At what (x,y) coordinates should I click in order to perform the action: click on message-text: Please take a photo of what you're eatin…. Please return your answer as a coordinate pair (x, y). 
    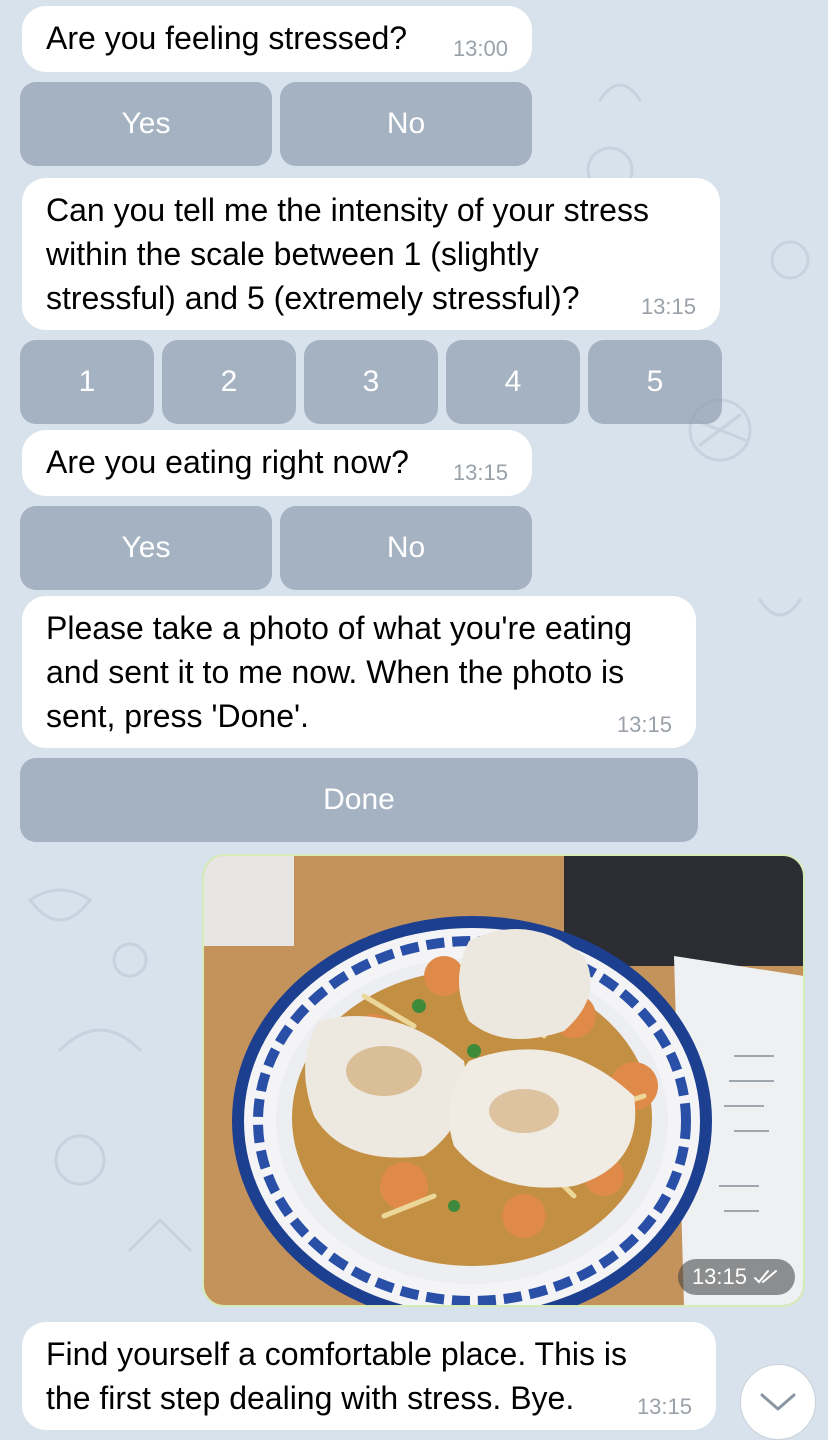
    Looking at the image, I should click on (339, 672).